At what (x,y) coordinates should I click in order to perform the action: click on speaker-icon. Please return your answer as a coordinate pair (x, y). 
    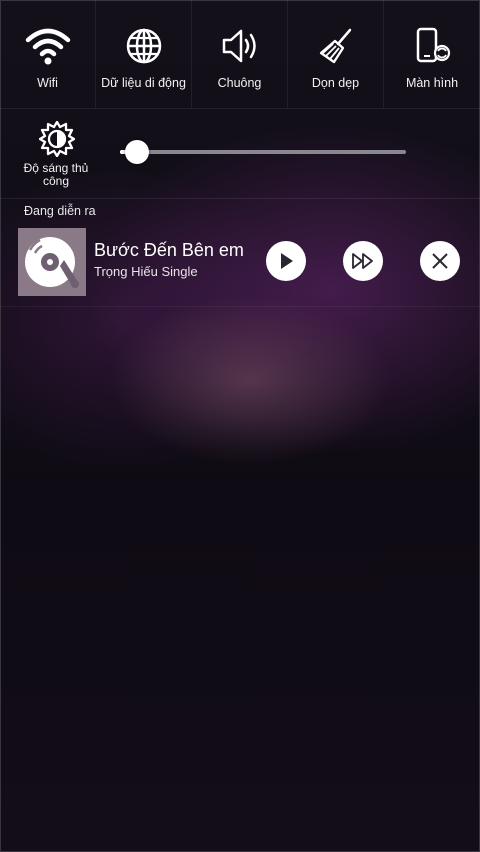
    Looking at the image, I should click on (240, 46).